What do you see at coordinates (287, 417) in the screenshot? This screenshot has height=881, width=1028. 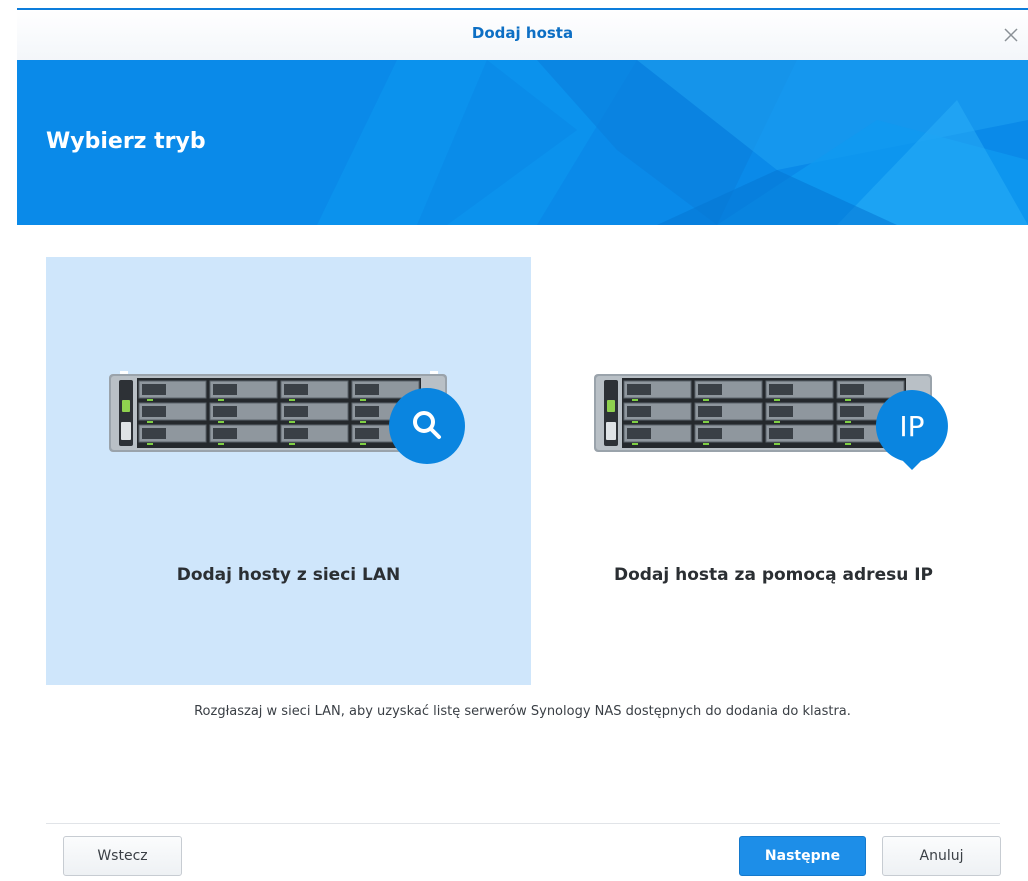 I see `nas-rack-image` at bounding box center [287, 417].